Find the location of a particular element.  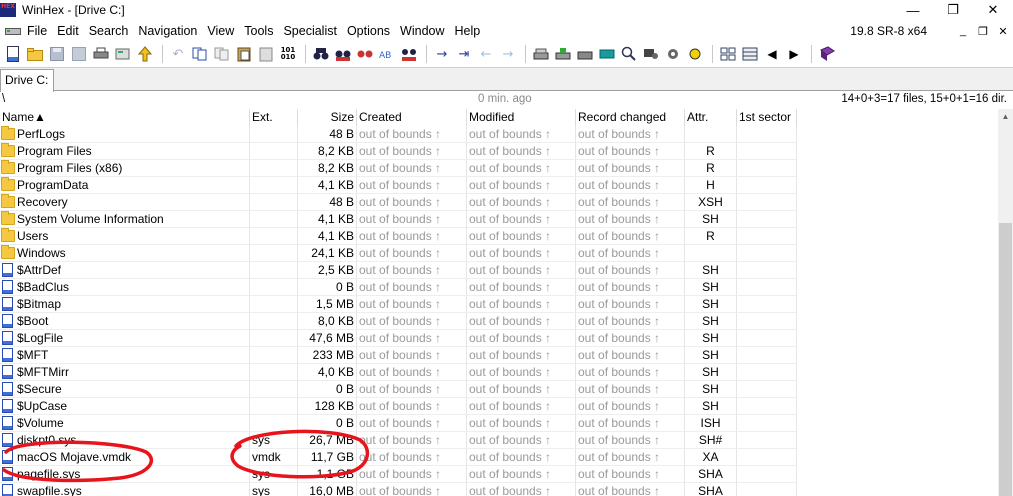

file-name-cell: Windows is located at coordinates (125, 253).